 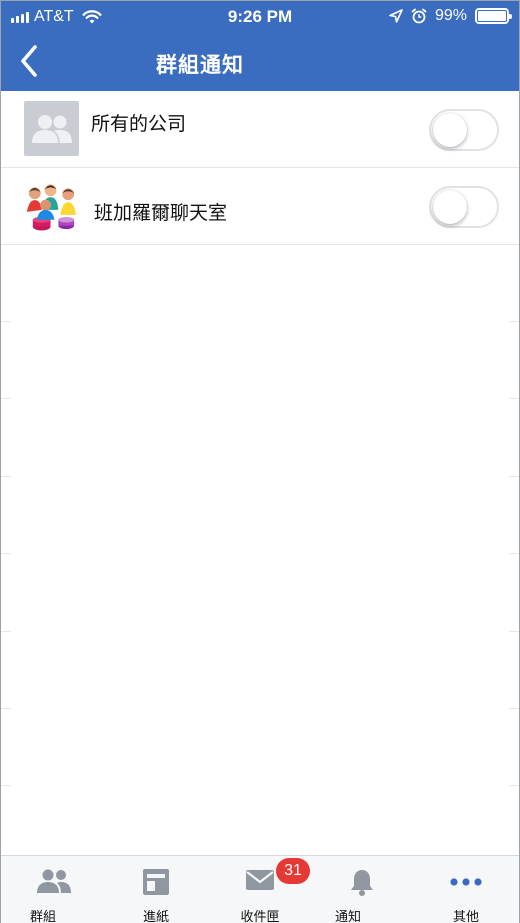 What do you see at coordinates (200, 65) in the screenshot?
I see `page-title: 群組通知` at bounding box center [200, 65].